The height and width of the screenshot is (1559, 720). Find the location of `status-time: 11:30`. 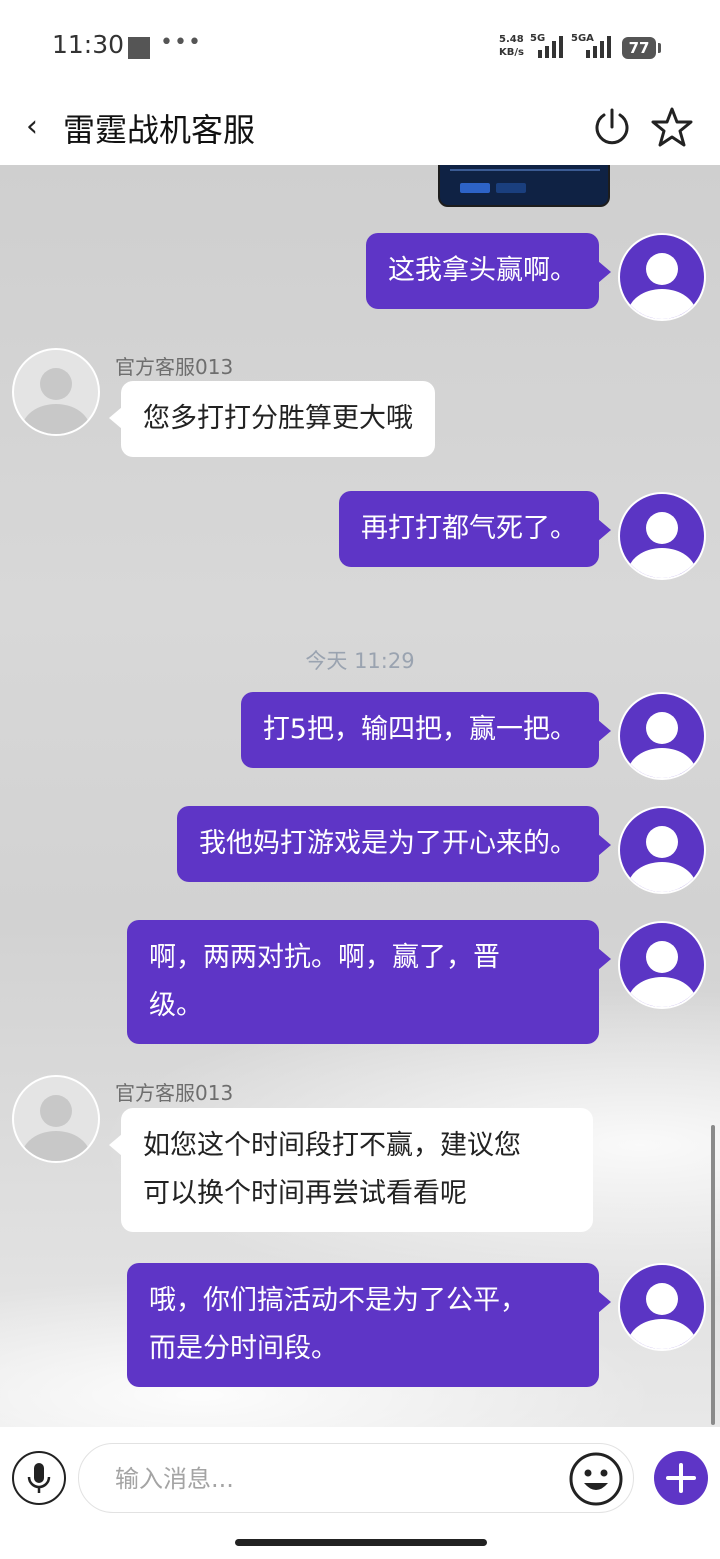

status-time: 11:30 is located at coordinates (88, 44).